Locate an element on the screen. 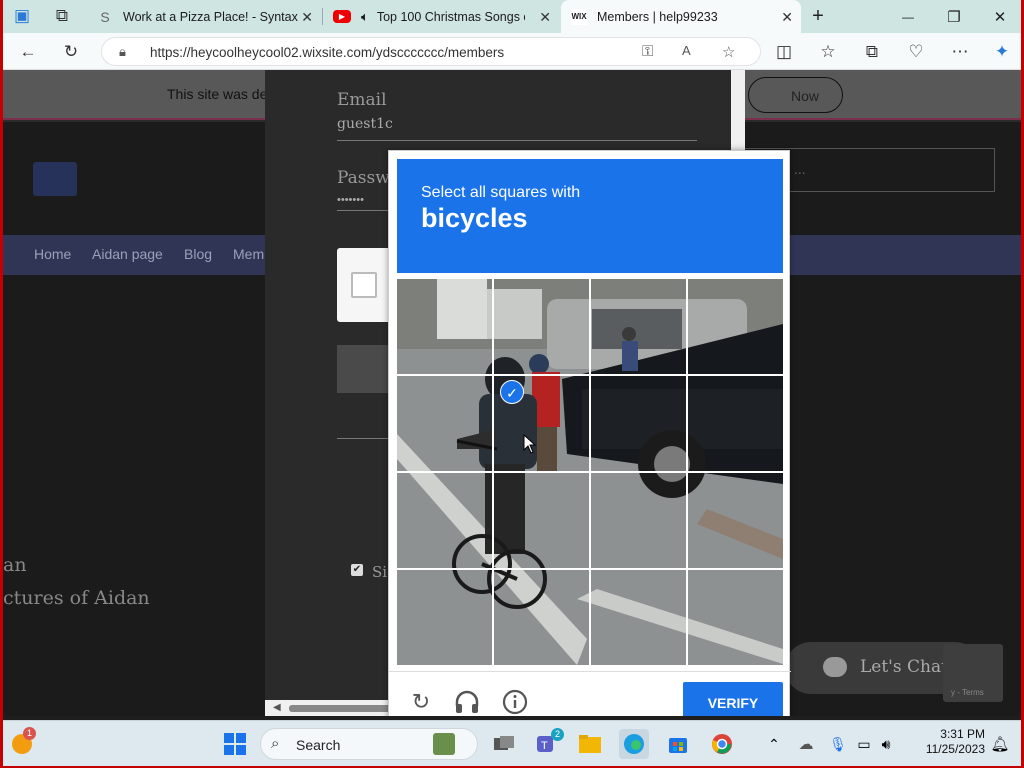 This screenshot has width=1024, height=768. close-window-button: ✕ is located at coordinates (999, 16).